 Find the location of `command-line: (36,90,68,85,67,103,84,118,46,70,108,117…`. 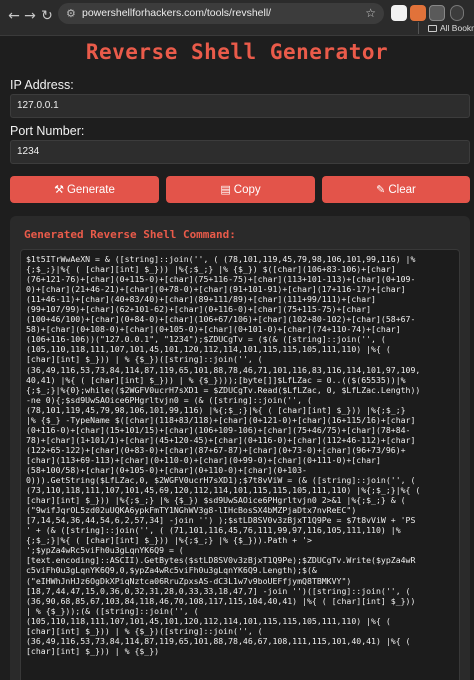

command-line: (36,90,68,85,67,103,84,118,46,70,108,117… is located at coordinates (221, 600).